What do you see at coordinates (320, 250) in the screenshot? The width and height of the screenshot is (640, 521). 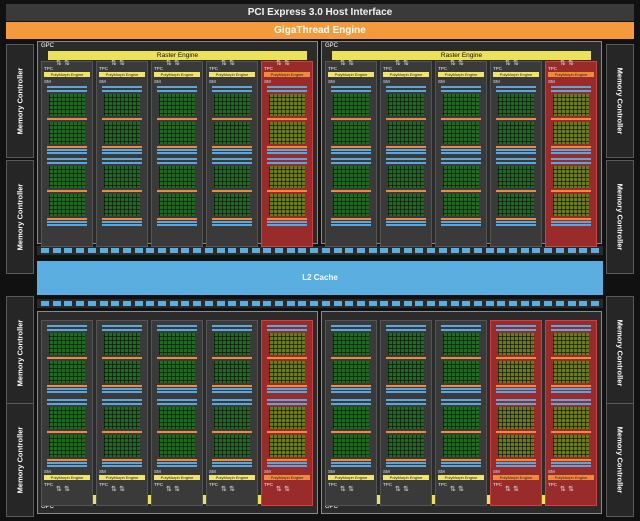 I see `crossbar-top` at bounding box center [320, 250].